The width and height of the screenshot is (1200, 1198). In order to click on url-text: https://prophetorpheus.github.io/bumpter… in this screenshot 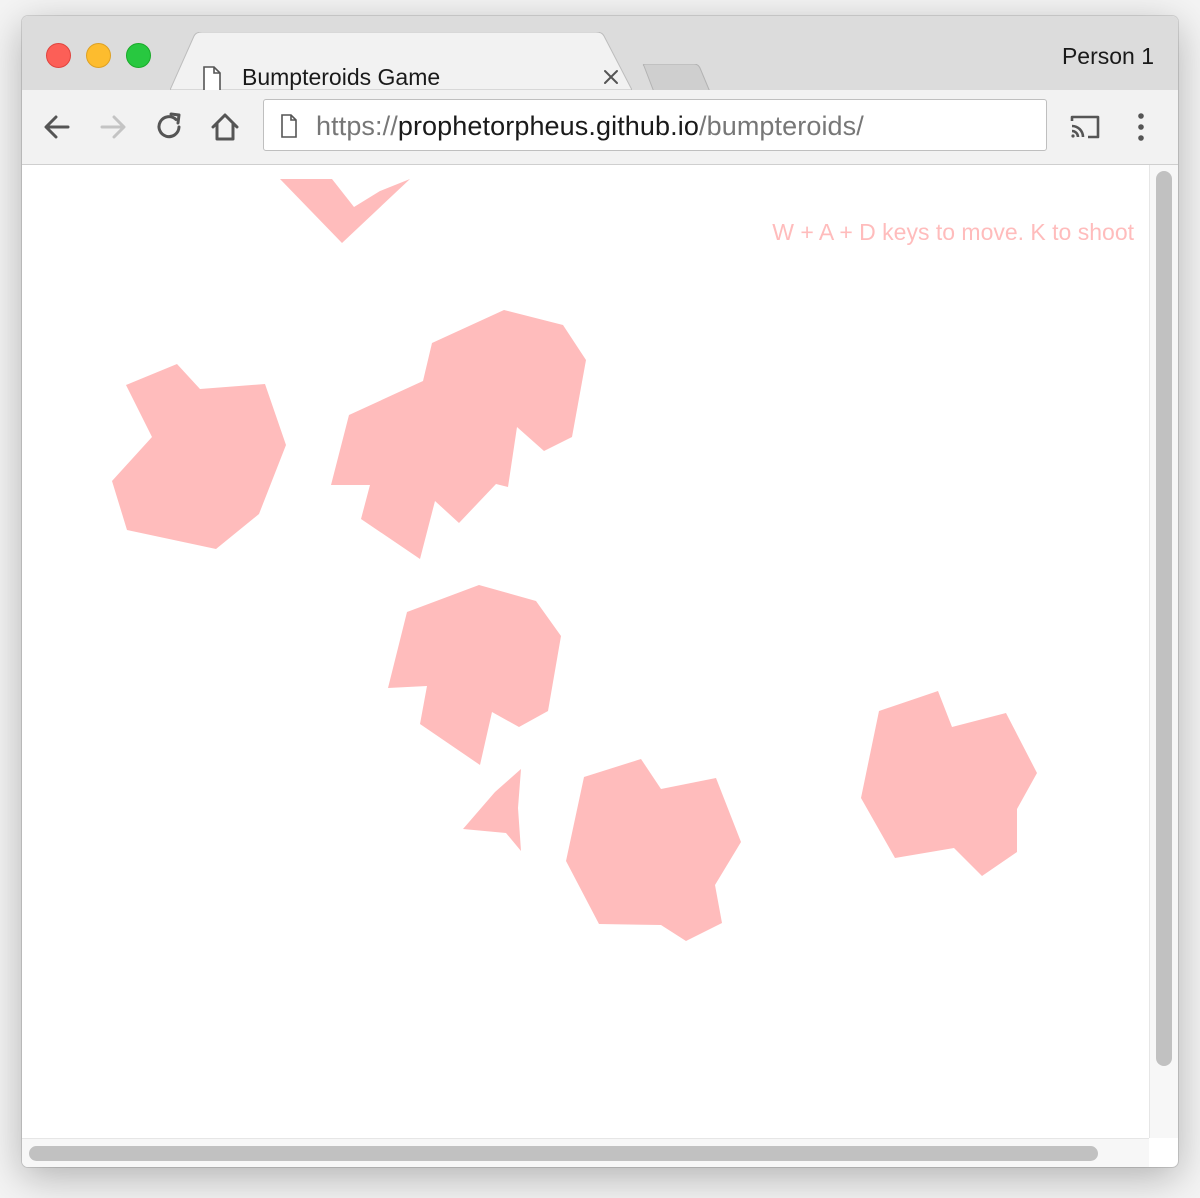, I will do `click(590, 126)`.